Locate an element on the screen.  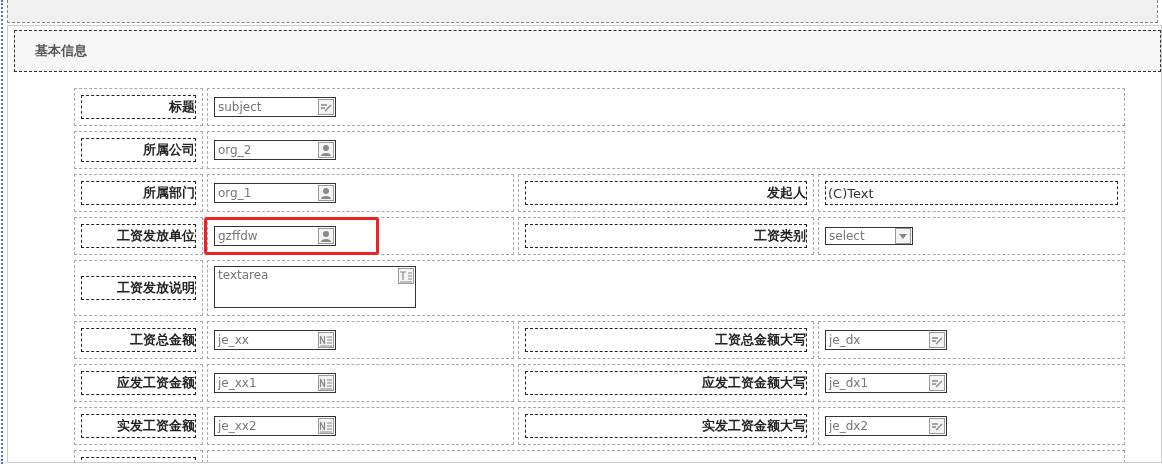
input-field: je_xx1 is located at coordinates (275, 383).